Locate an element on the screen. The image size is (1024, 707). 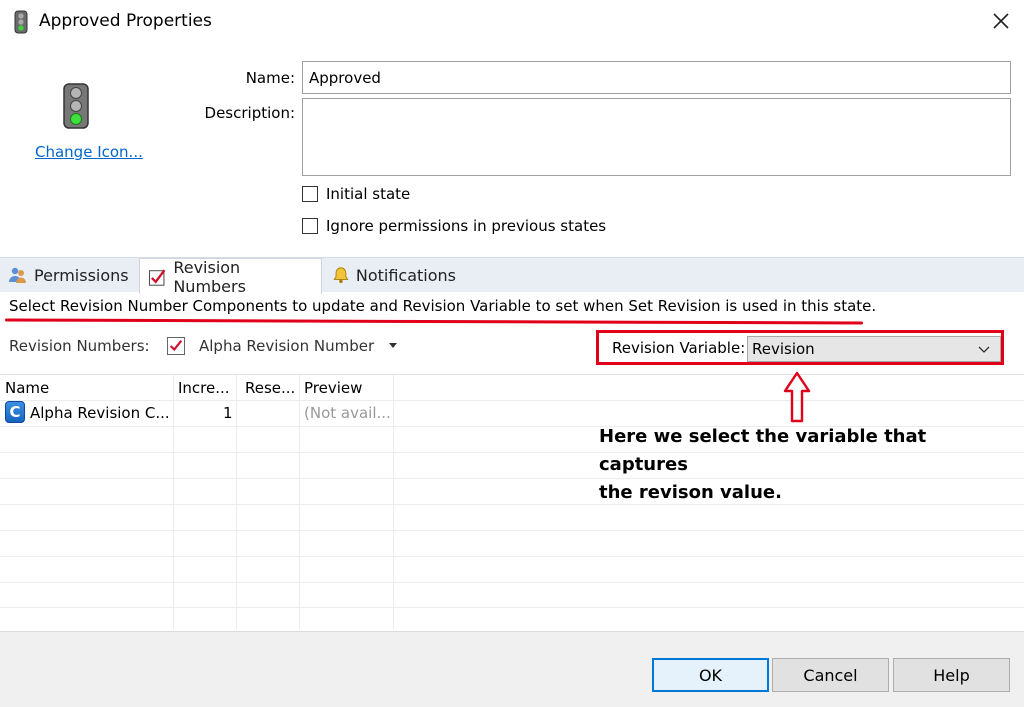
state-traffic-light-icon is located at coordinates (76, 106).